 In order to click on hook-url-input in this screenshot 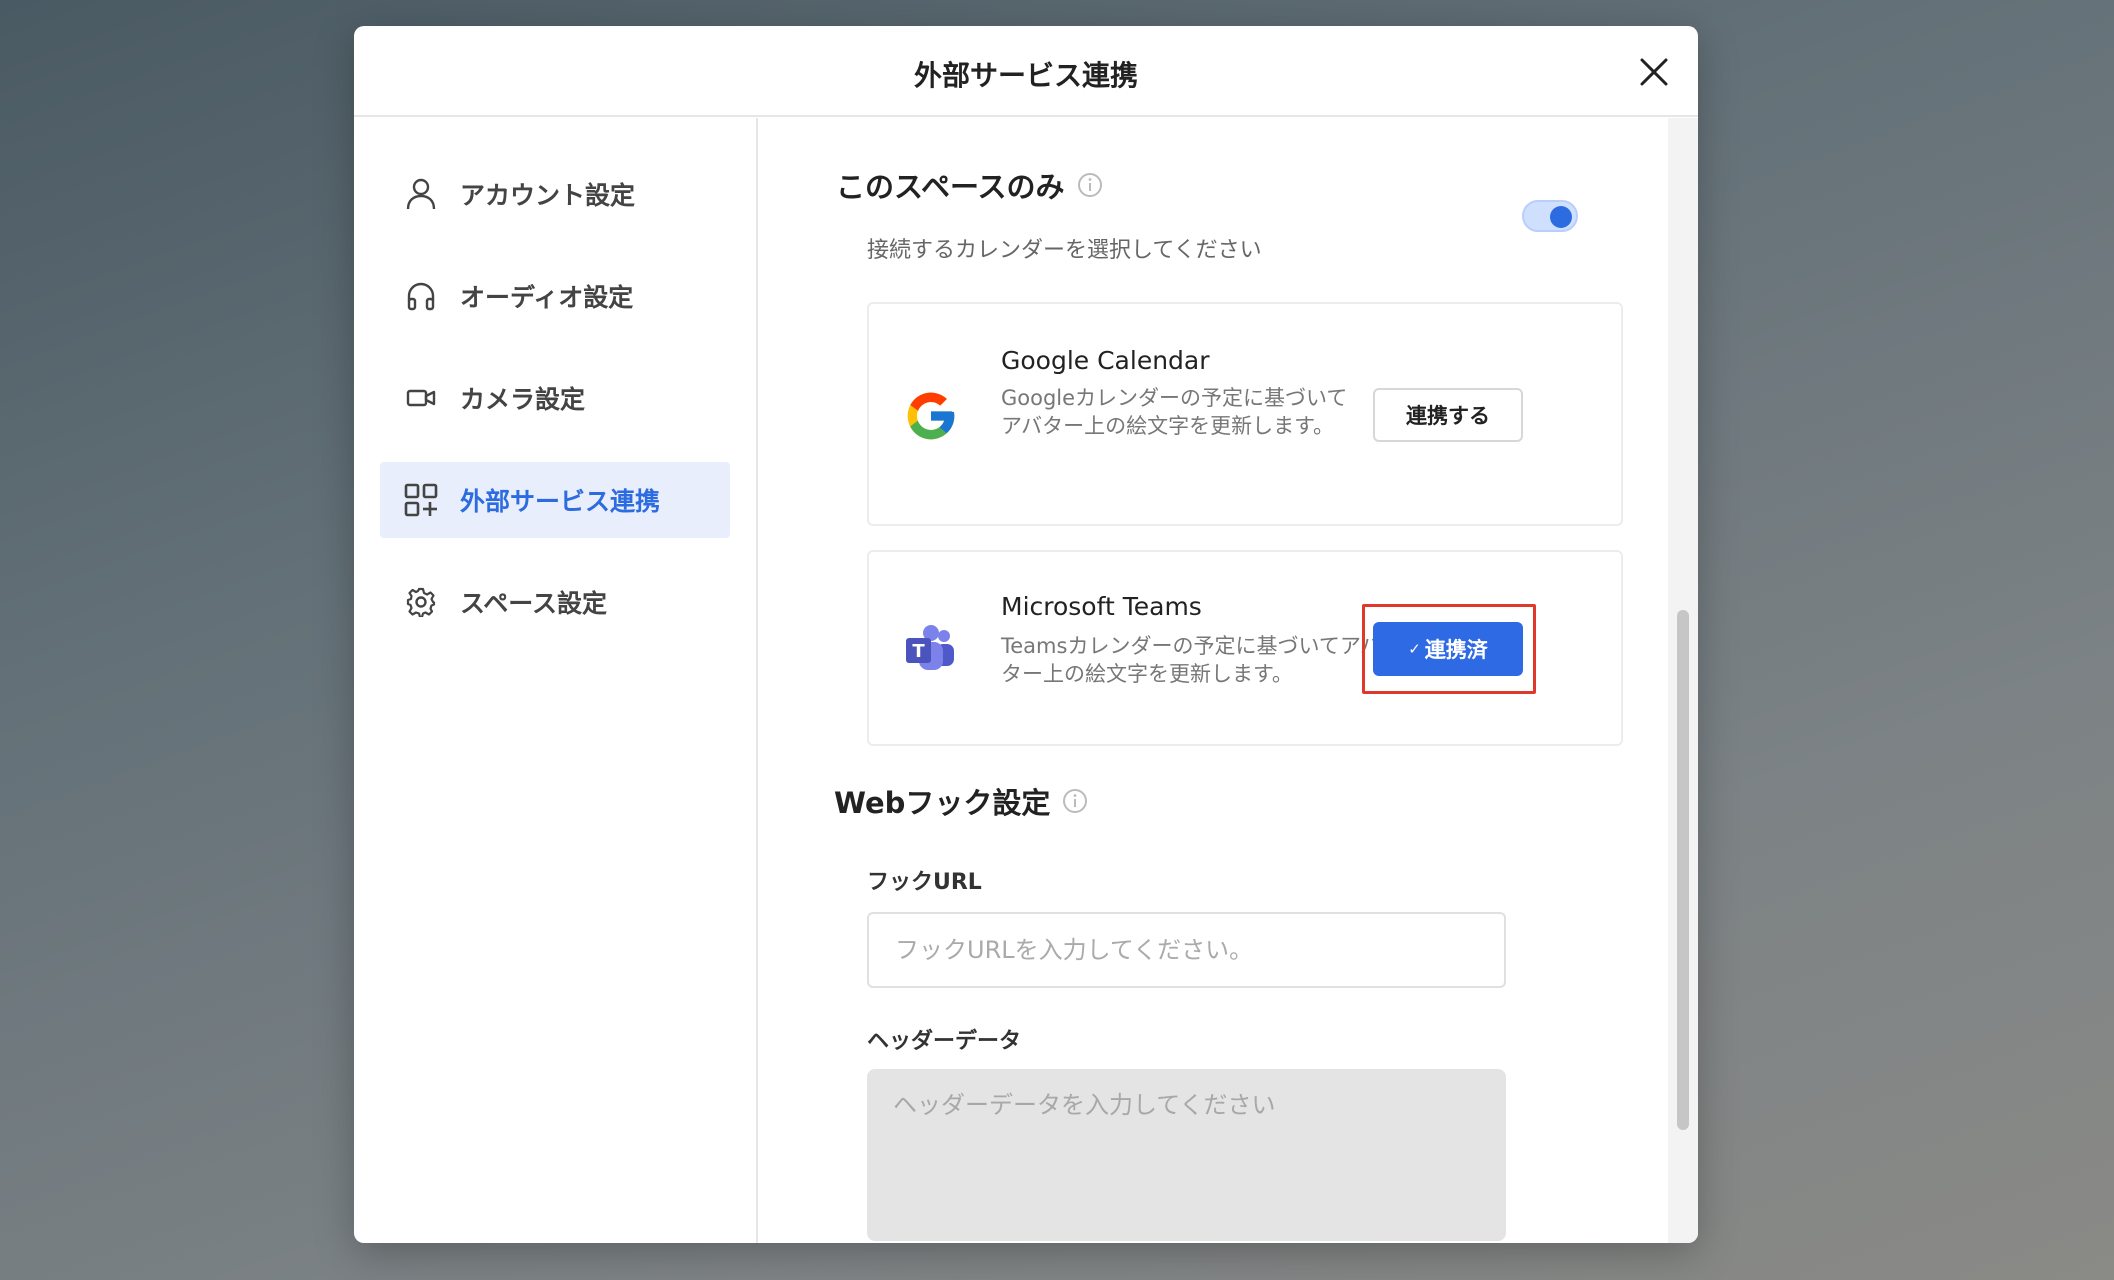, I will do `click(1186, 950)`.